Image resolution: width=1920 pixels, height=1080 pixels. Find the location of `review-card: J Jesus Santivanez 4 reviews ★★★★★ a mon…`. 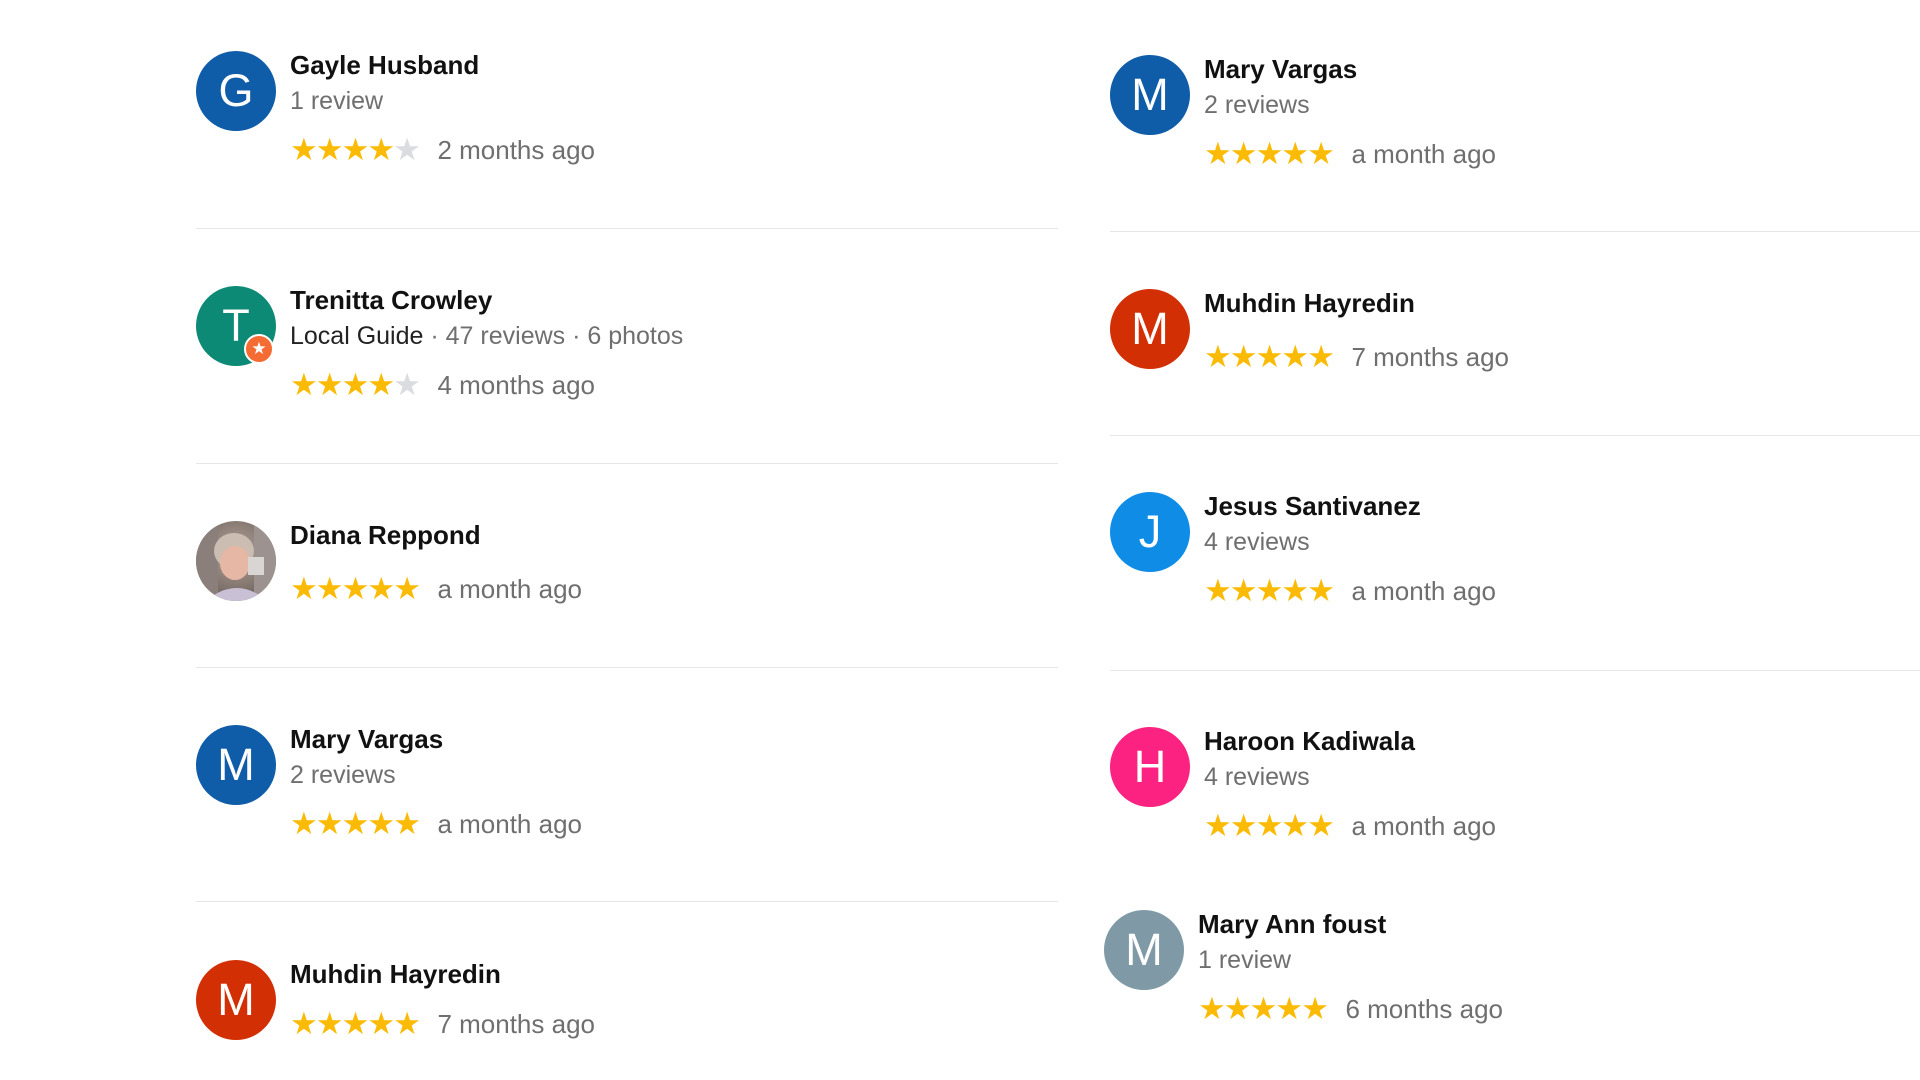

review-card: J Jesus Santivanez 4 reviews ★★★★★ a mon… is located at coordinates (1515, 551).